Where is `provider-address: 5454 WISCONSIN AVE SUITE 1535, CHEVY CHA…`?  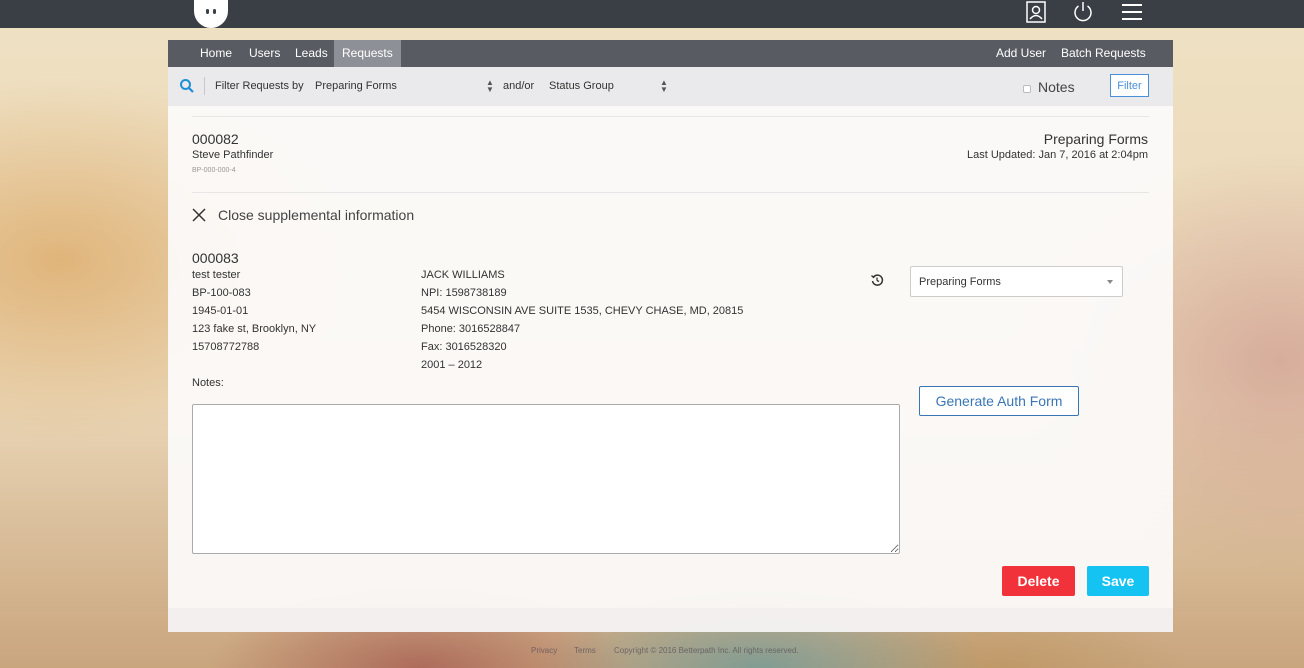 provider-address: 5454 WISCONSIN AVE SUITE 1535, CHEVY CHA… is located at coordinates (582, 311).